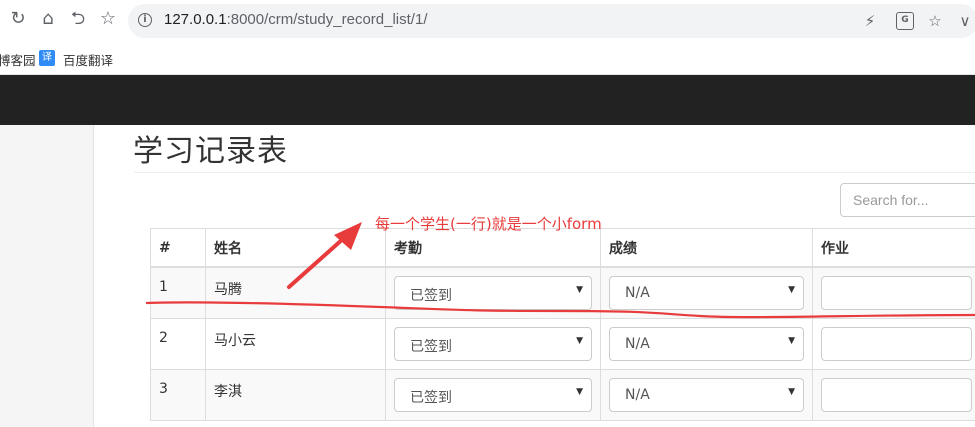  Describe the element at coordinates (178, 394) in the screenshot. I see `row-index: 3` at that location.